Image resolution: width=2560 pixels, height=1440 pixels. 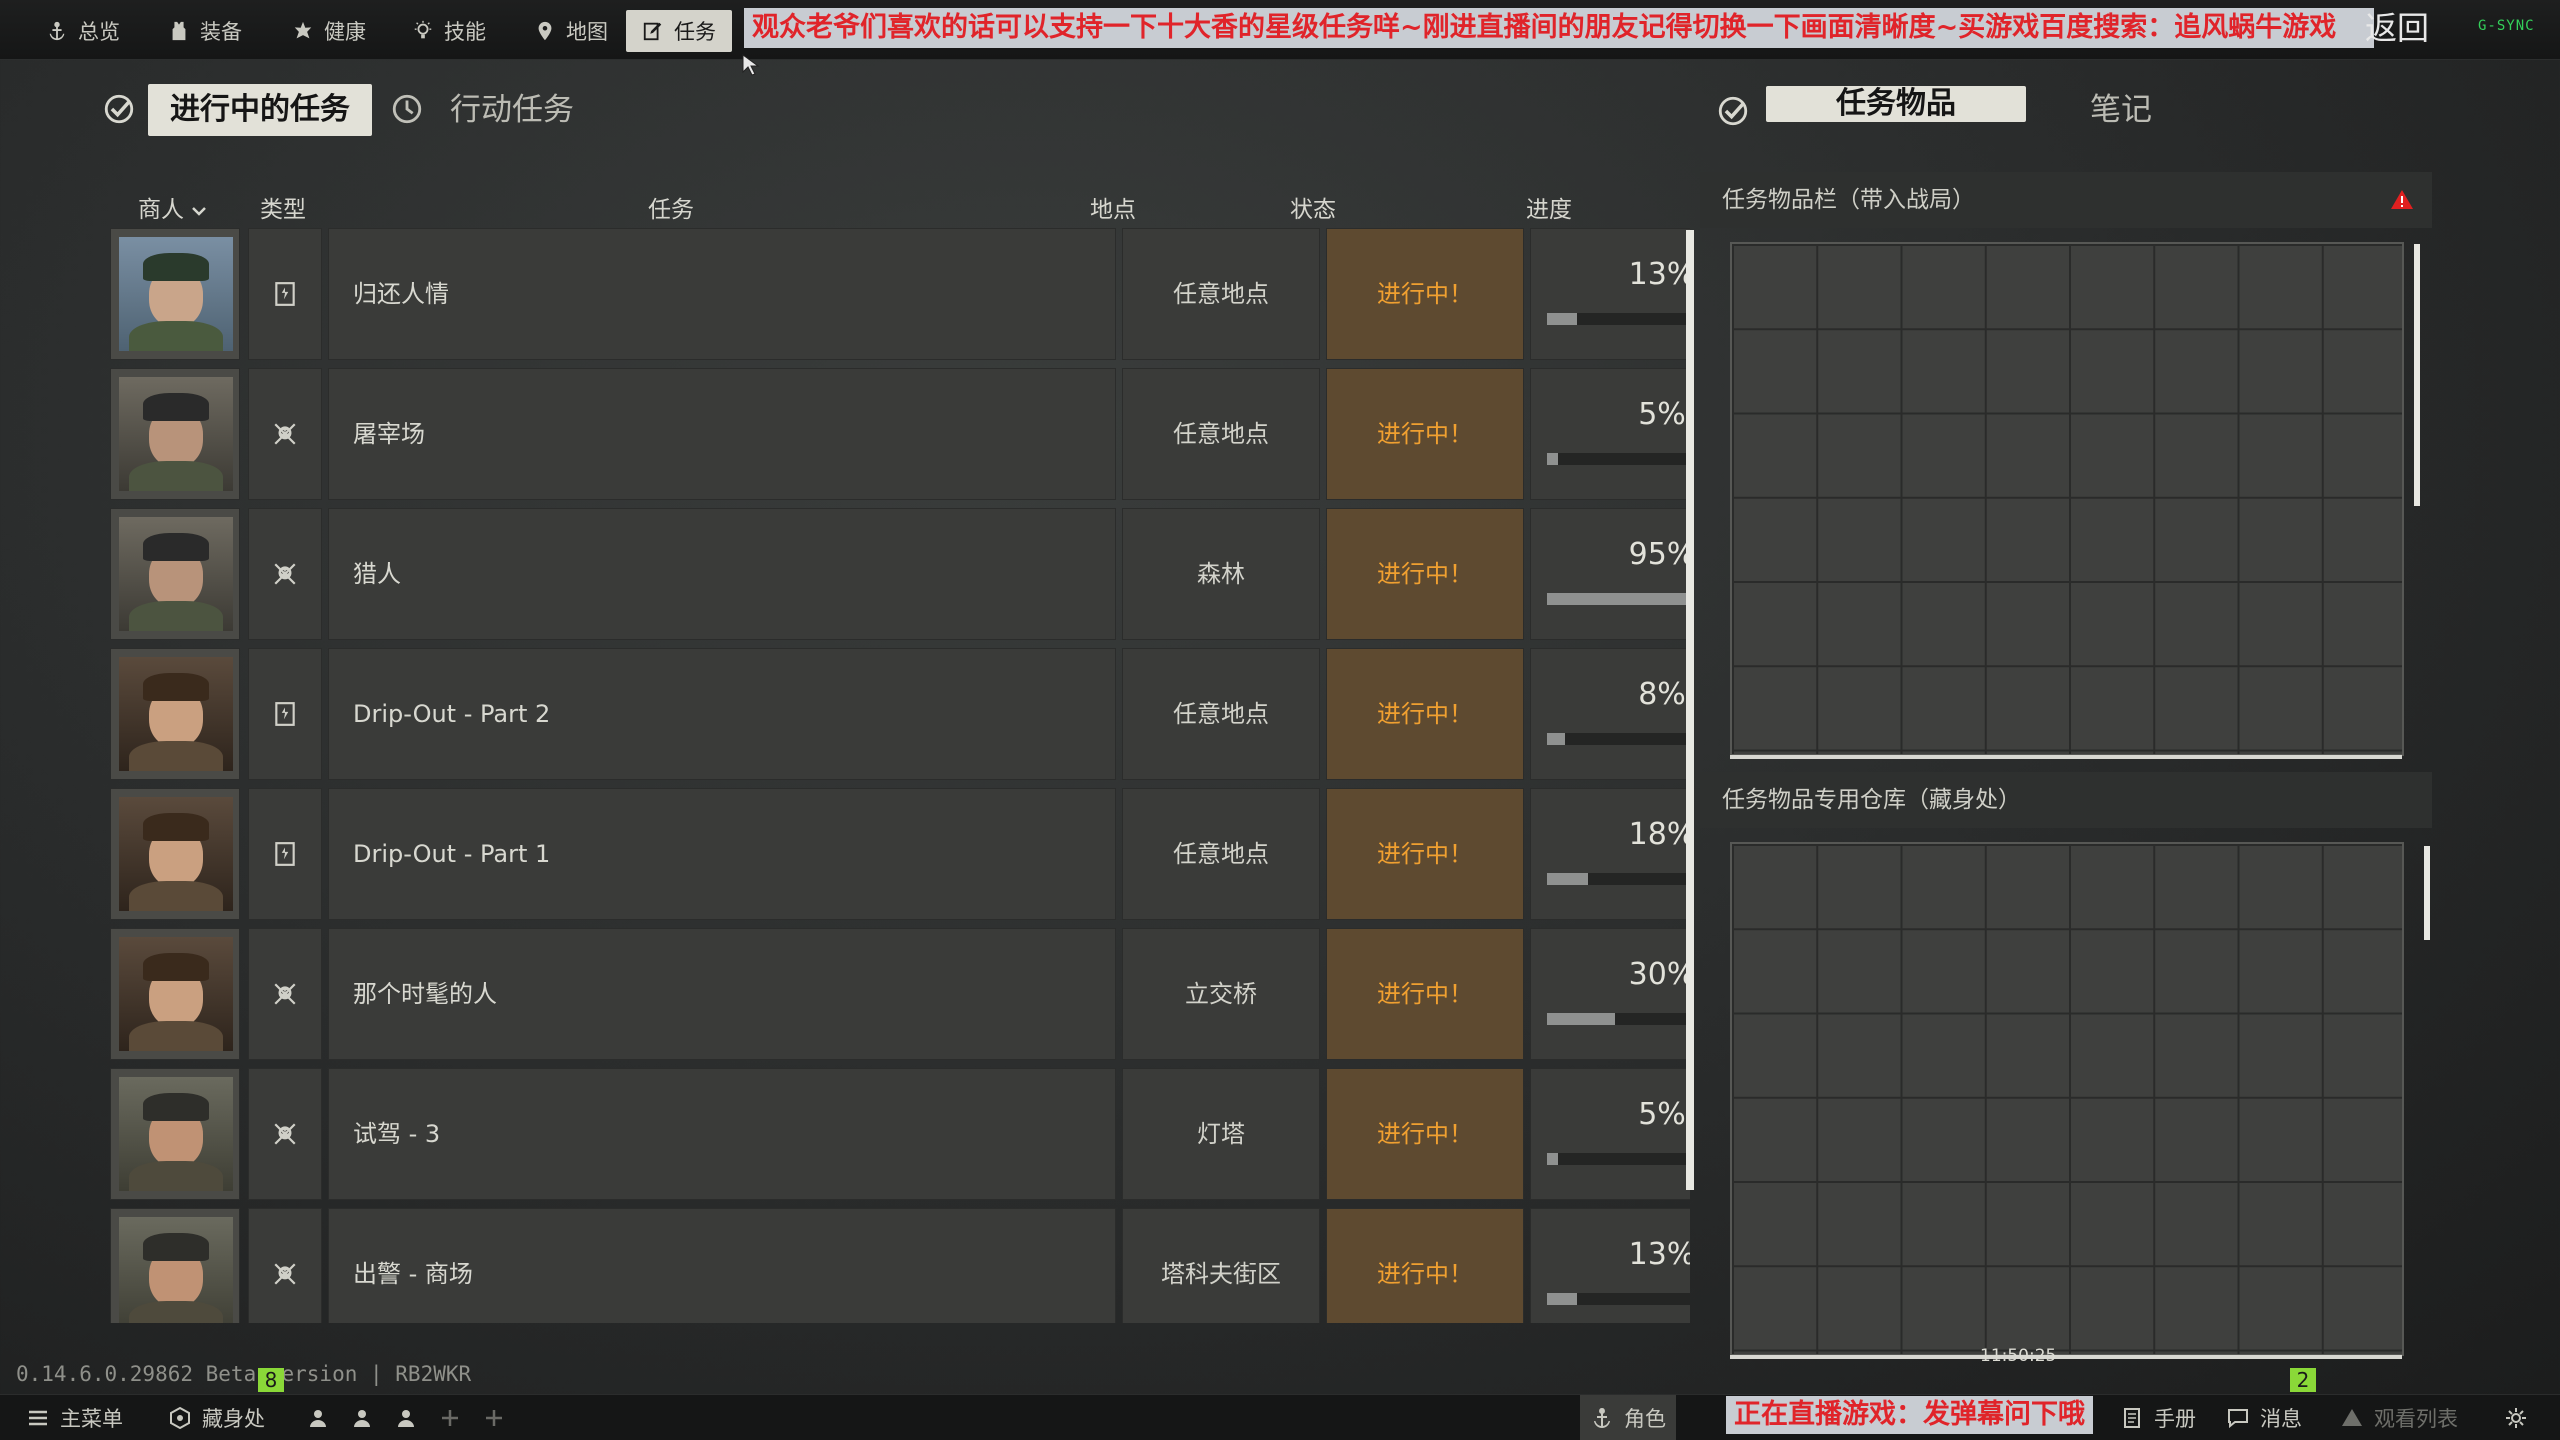 What do you see at coordinates (180, 1418) in the screenshot?
I see `hideout-icon` at bounding box center [180, 1418].